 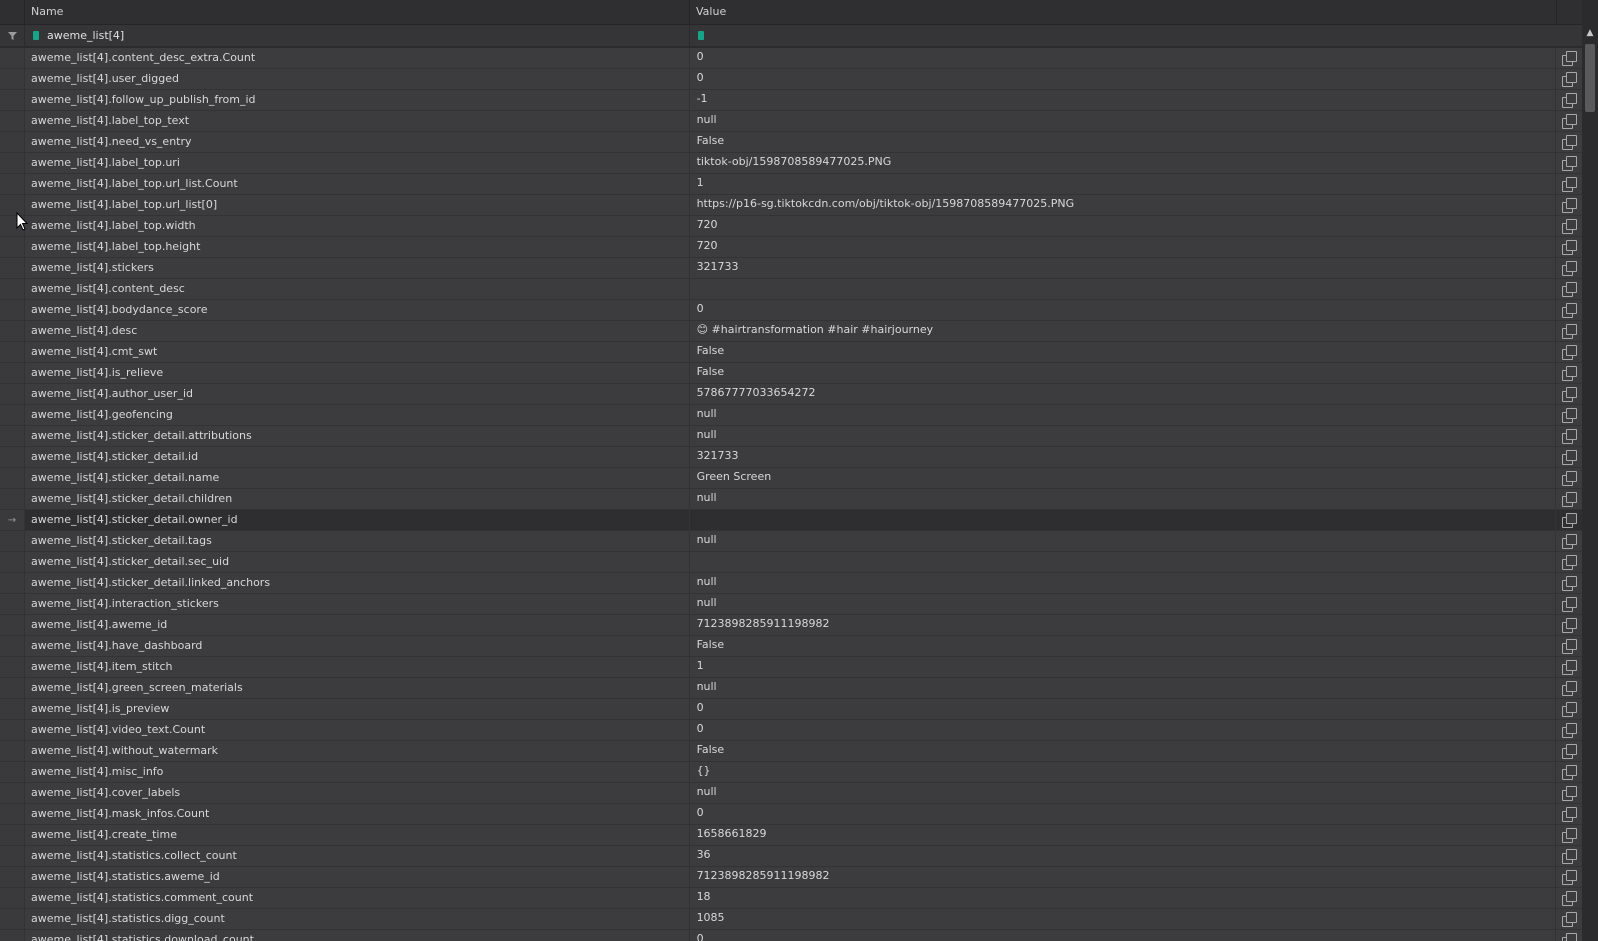 What do you see at coordinates (791, 856) in the screenshot?
I see `table-row: aweme_list[4].statistics.collect_count 36` at bounding box center [791, 856].